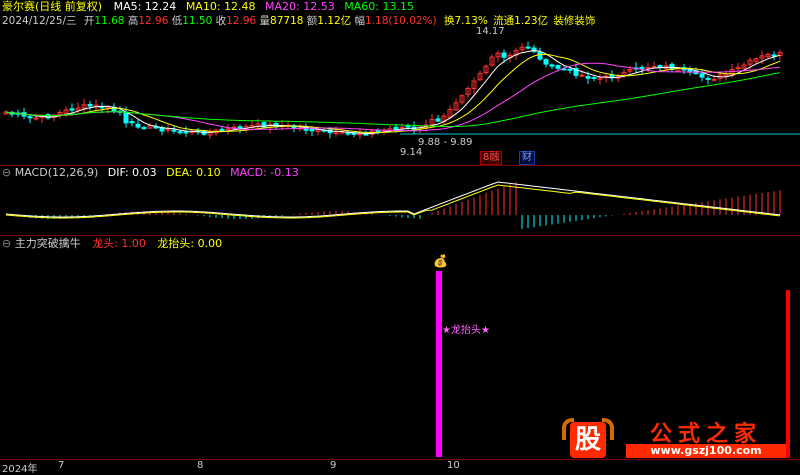 This screenshot has width=800, height=475. Describe the element at coordinates (705, 434) in the screenshot. I see `site-name: 公式之家` at that location.